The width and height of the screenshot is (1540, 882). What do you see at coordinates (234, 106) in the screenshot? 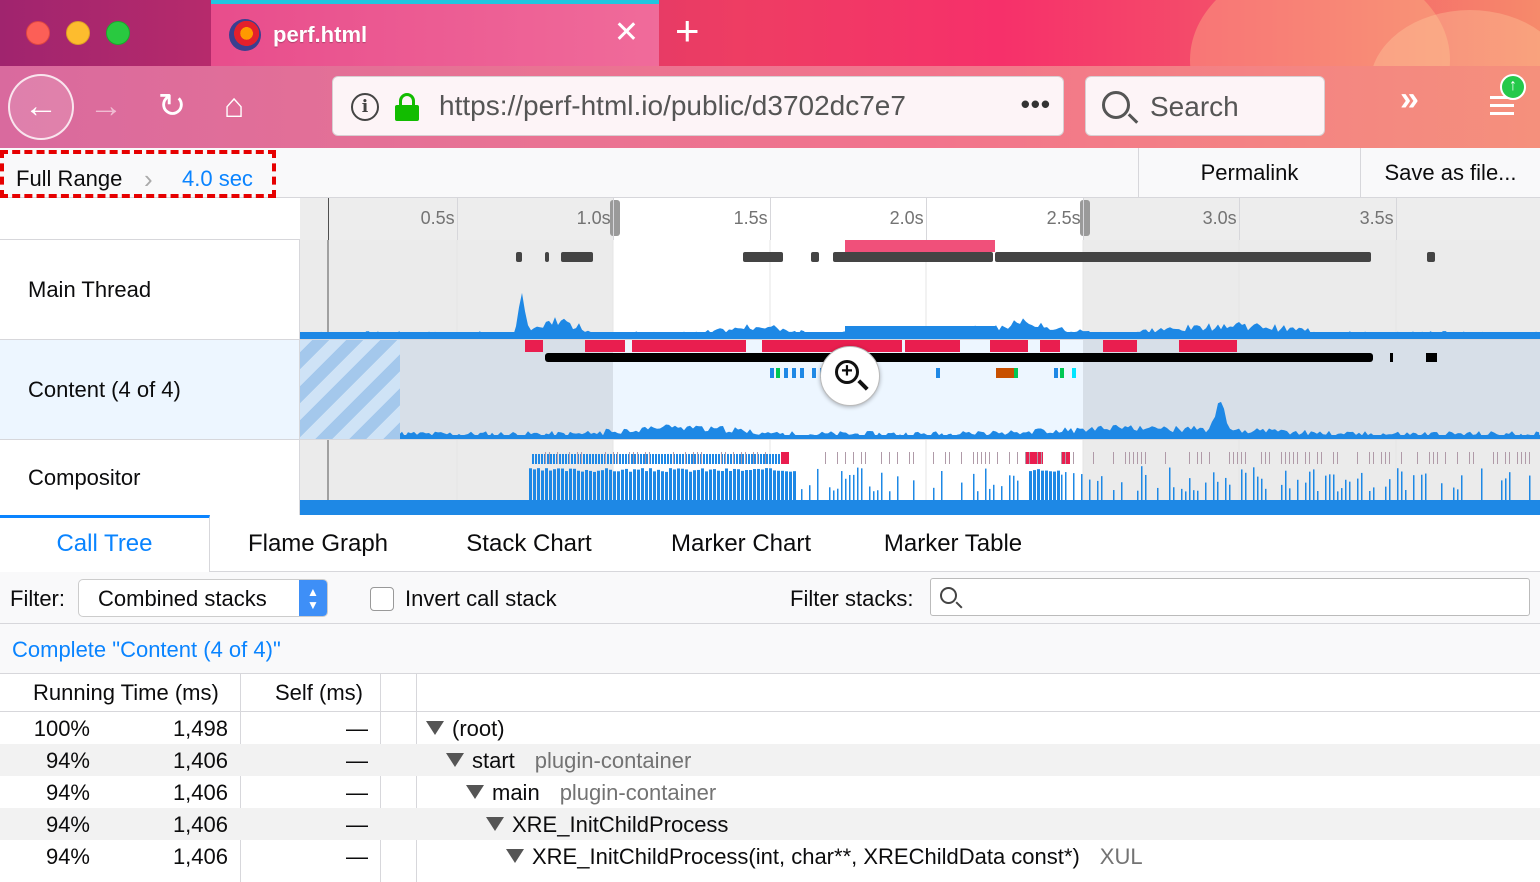
I see `home-button: ⌂` at bounding box center [234, 106].